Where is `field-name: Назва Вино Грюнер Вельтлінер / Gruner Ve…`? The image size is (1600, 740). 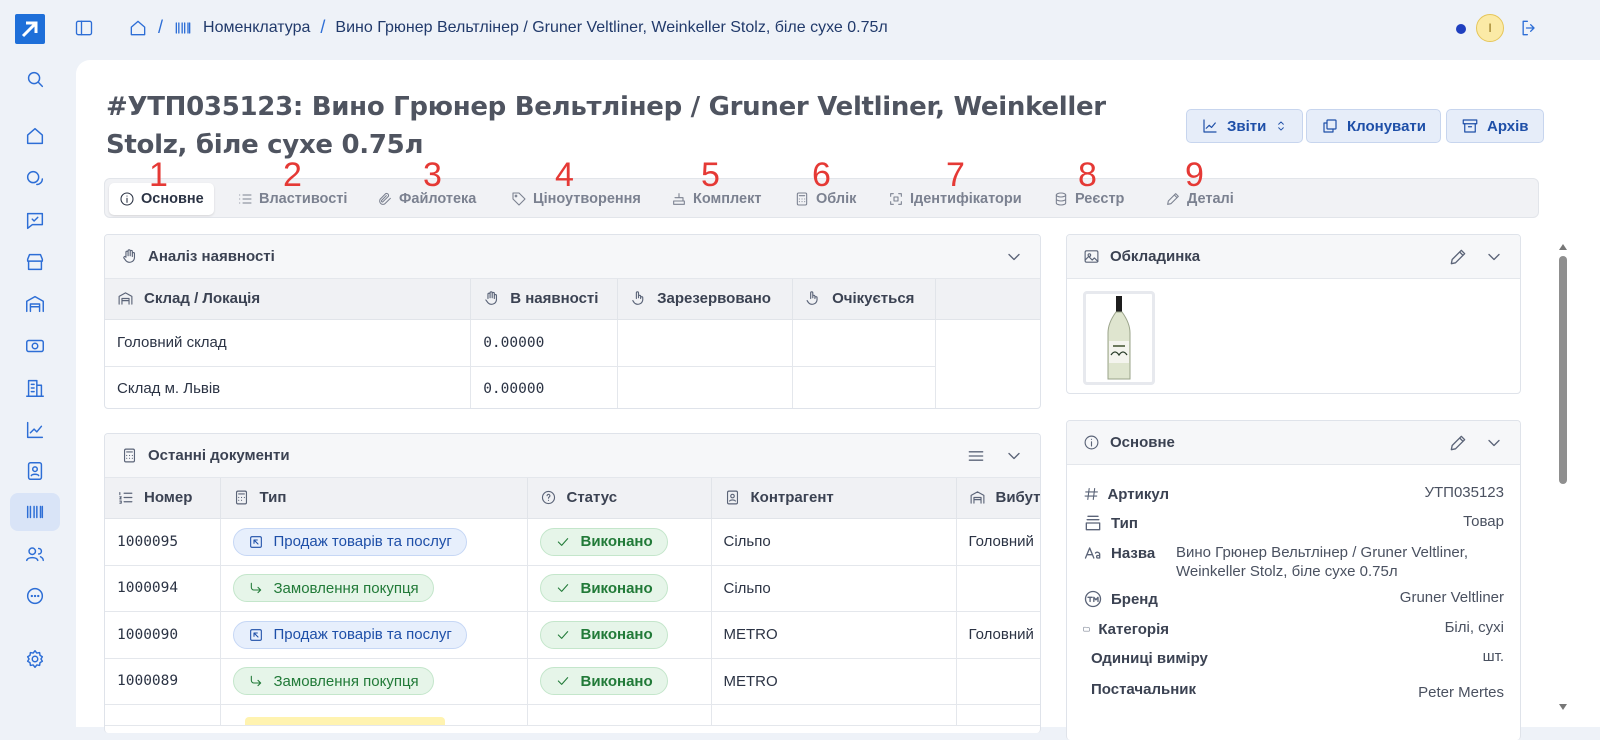
field-name: Назва Вино Грюнер Вельтлінер / Gruner Ve… is located at coordinates (1293, 562).